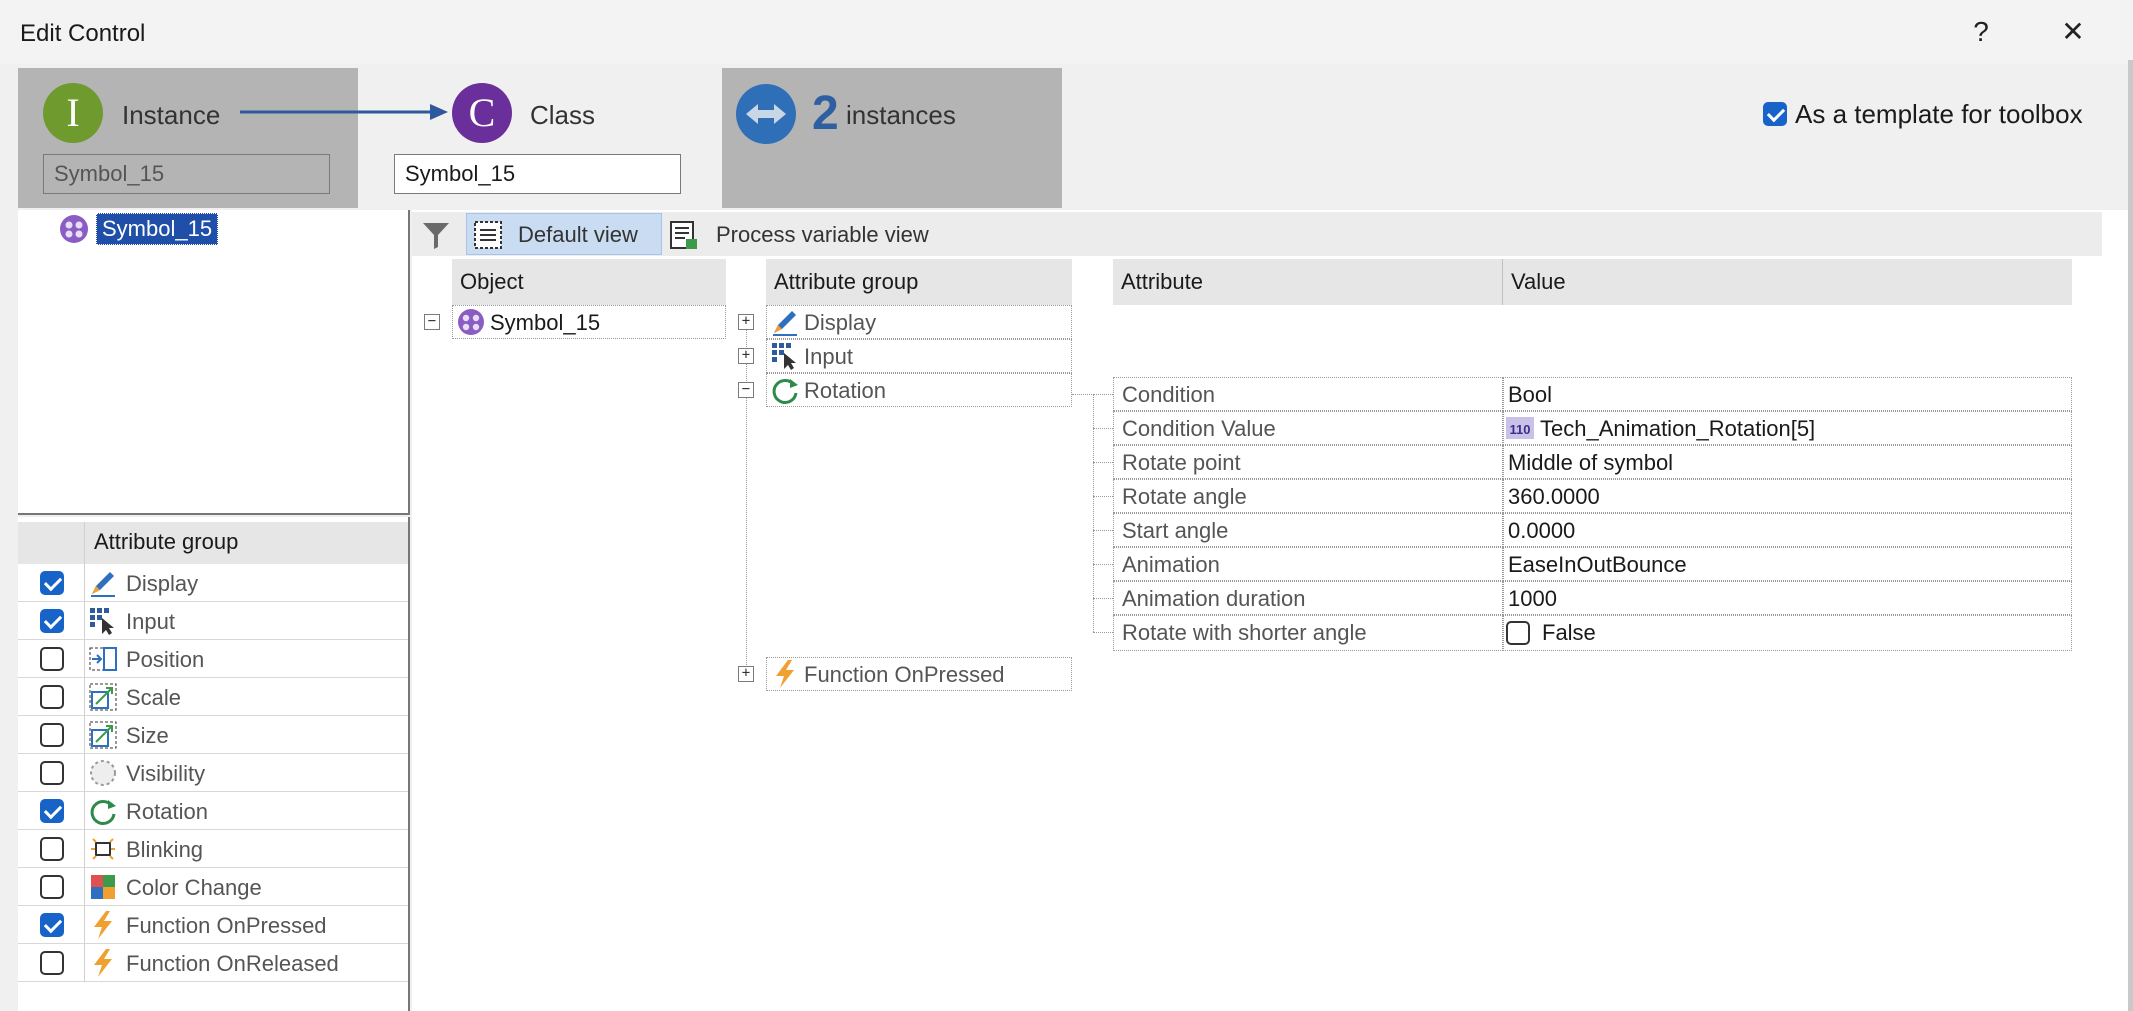 The image size is (2133, 1011). What do you see at coordinates (1308, 282) in the screenshot?
I see `attribute-column-header: Attribute` at bounding box center [1308, 282].